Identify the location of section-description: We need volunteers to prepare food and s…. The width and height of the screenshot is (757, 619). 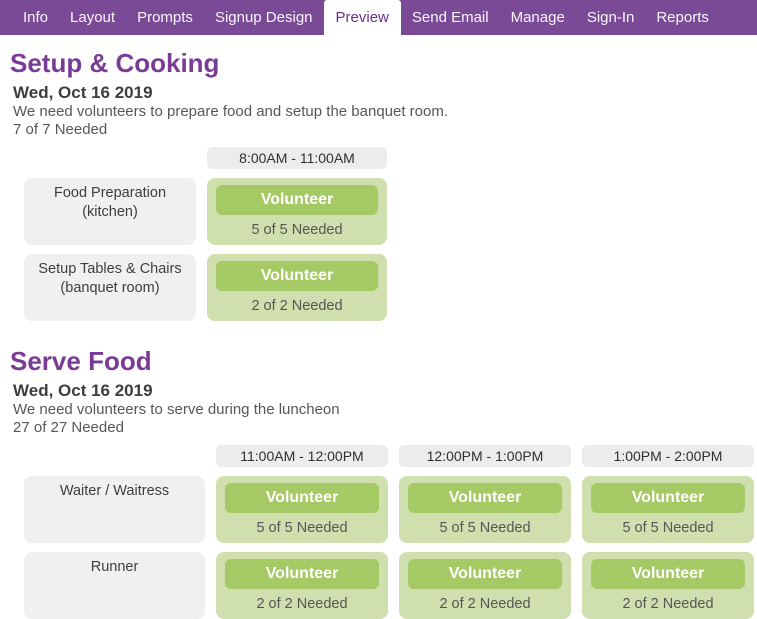
(231, 111).